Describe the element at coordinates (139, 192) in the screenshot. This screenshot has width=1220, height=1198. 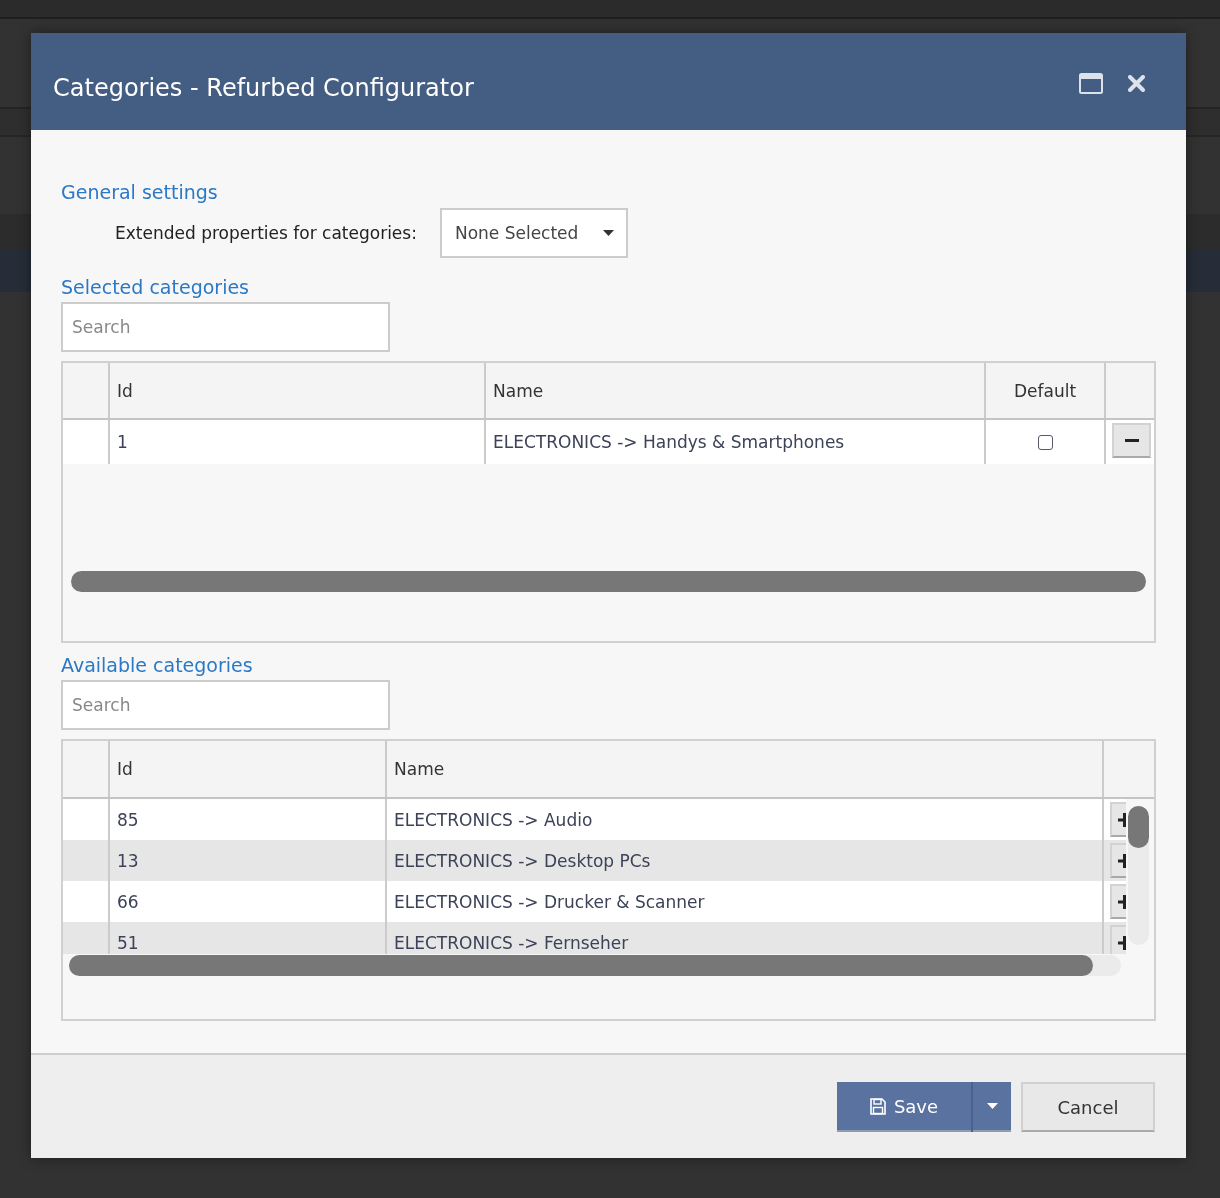
I see `section-heading: General settings` at that location.